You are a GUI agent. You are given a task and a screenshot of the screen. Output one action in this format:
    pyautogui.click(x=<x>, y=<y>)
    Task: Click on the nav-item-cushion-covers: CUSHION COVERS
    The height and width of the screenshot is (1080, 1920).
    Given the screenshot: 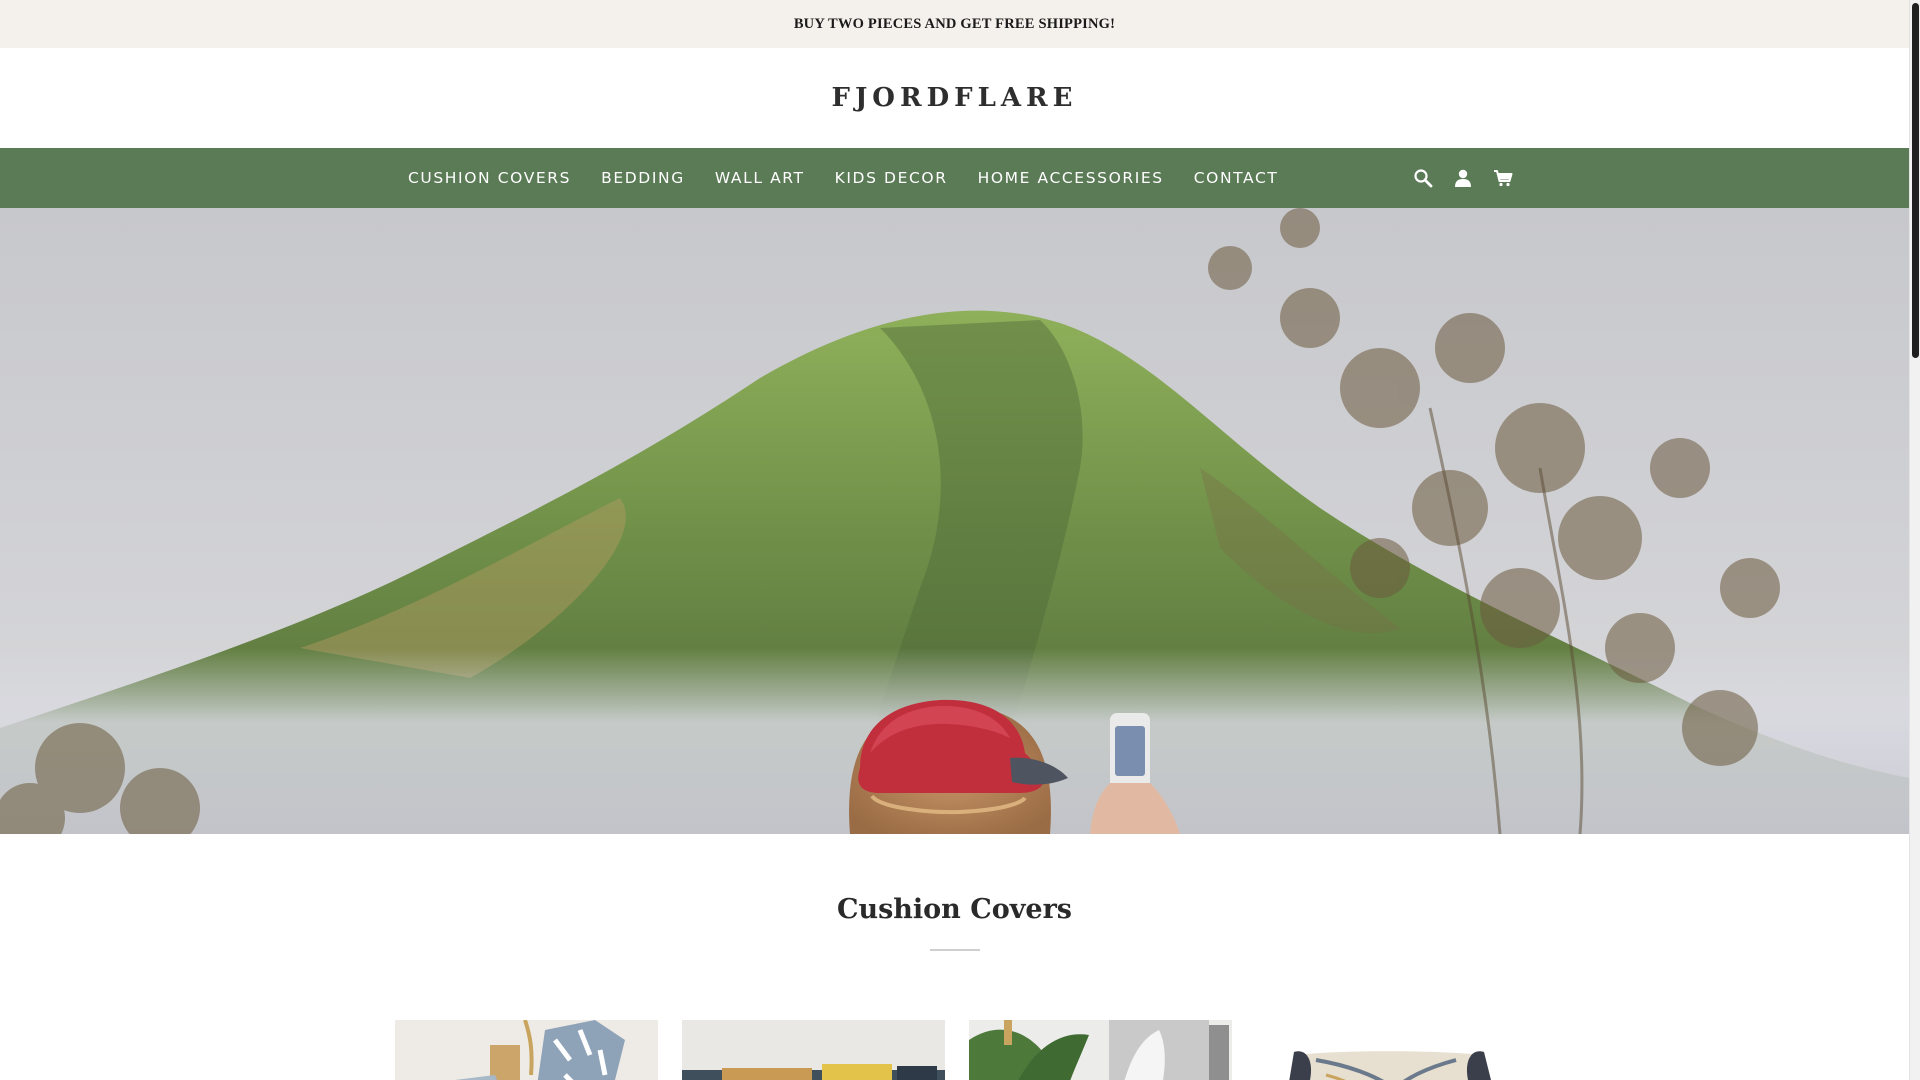 What is the action you would take?
    pyautogui.click(x=489, y=178)
    